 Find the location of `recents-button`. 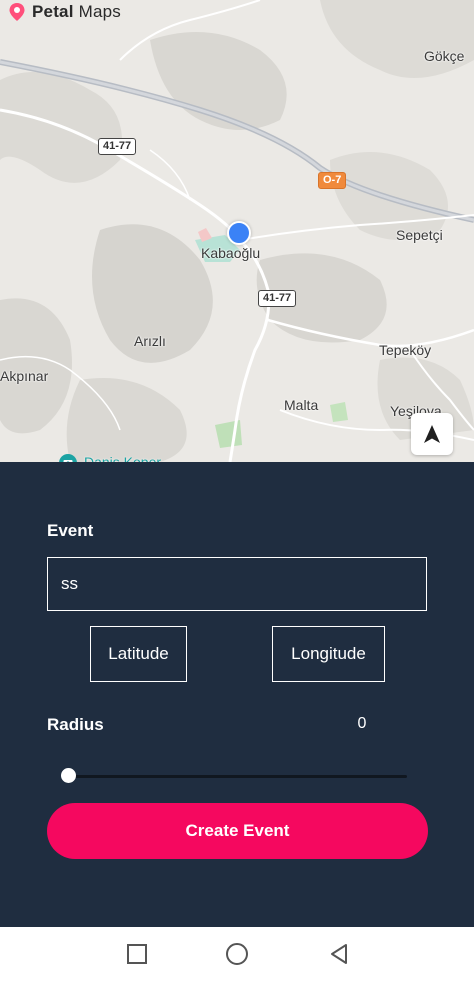

recents-button is located at coordinates (137, 954).